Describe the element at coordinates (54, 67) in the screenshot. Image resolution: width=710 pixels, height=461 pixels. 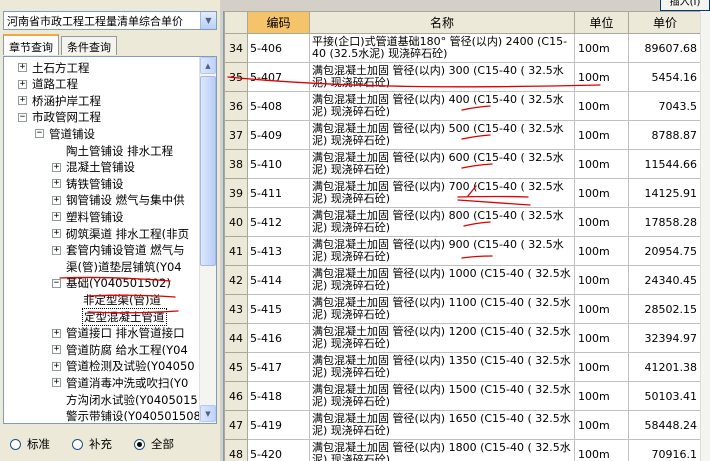
I see `tree-node: + 土石方工程` at that location.